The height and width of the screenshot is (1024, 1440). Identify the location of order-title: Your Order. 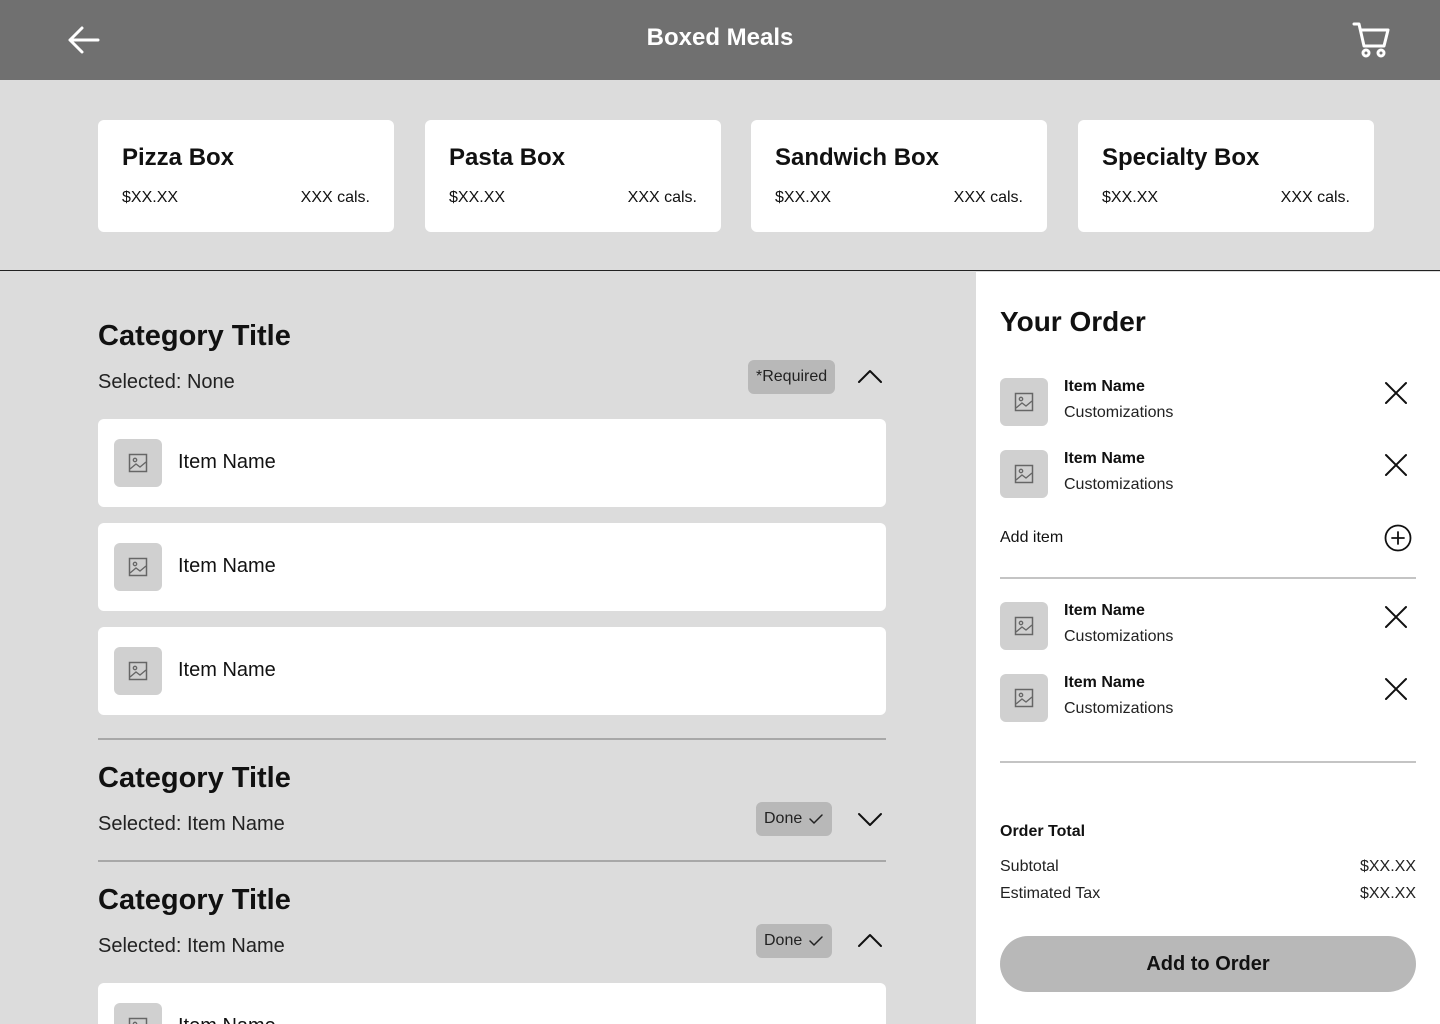
(1073, 321).